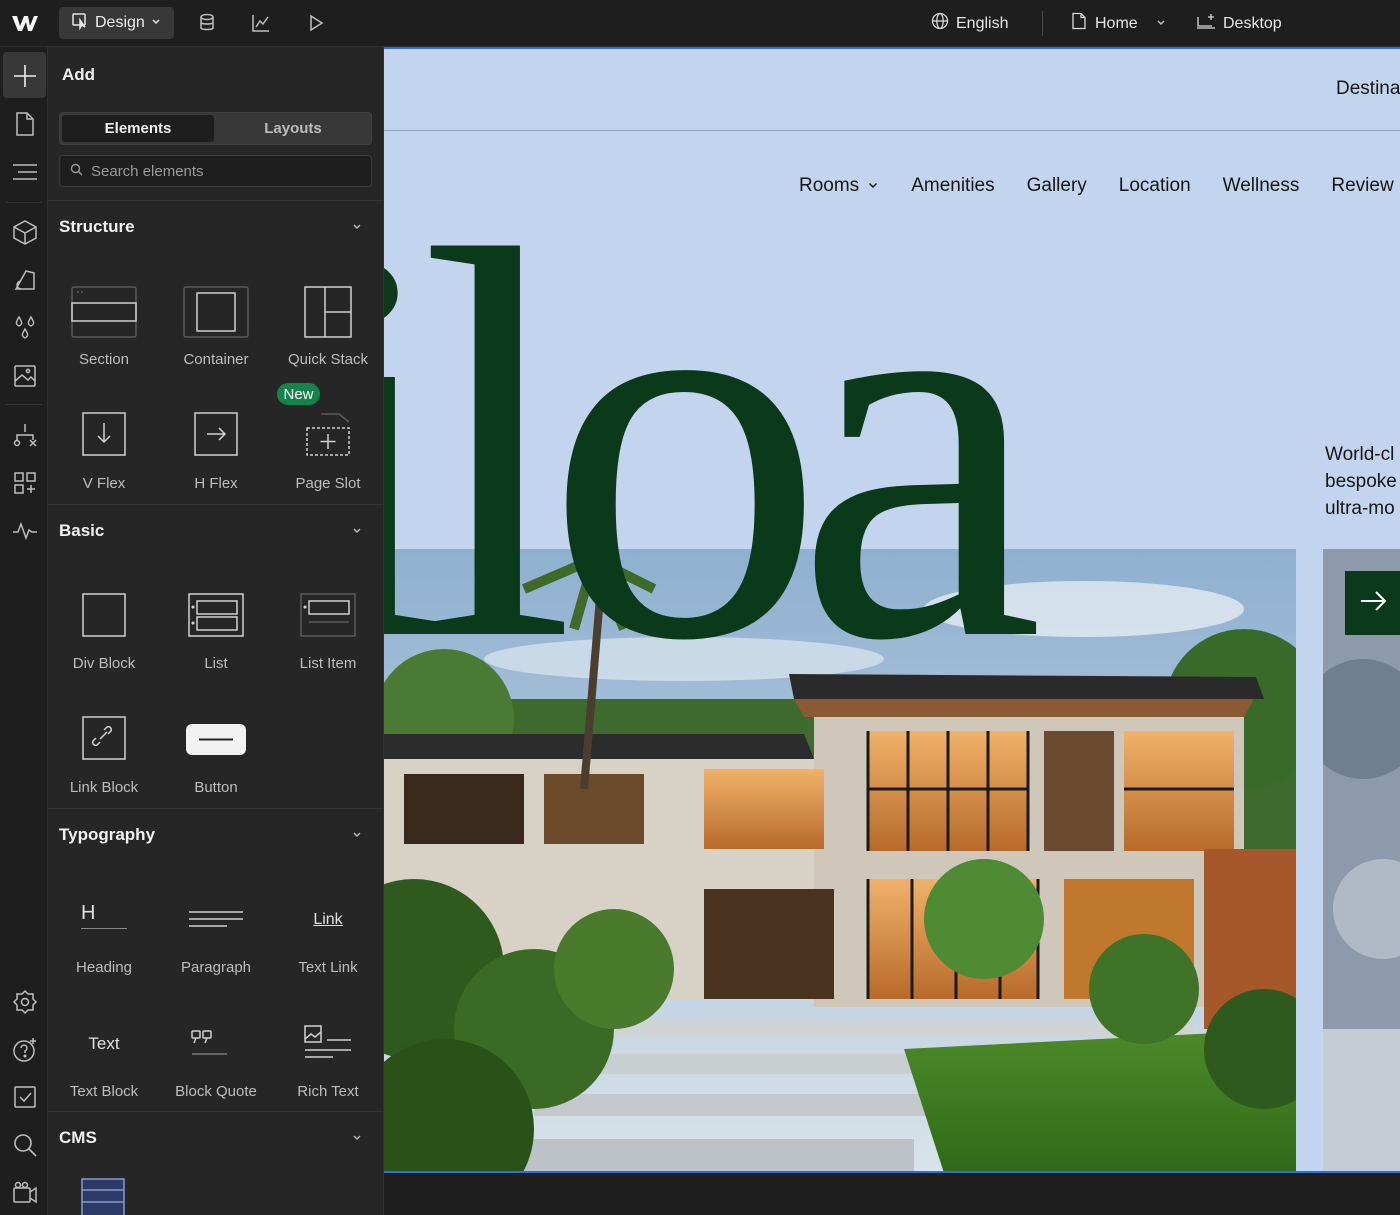 This screenshot has width=1400, height=1215. I want to click on preview-play-icon, so click(316, 23).